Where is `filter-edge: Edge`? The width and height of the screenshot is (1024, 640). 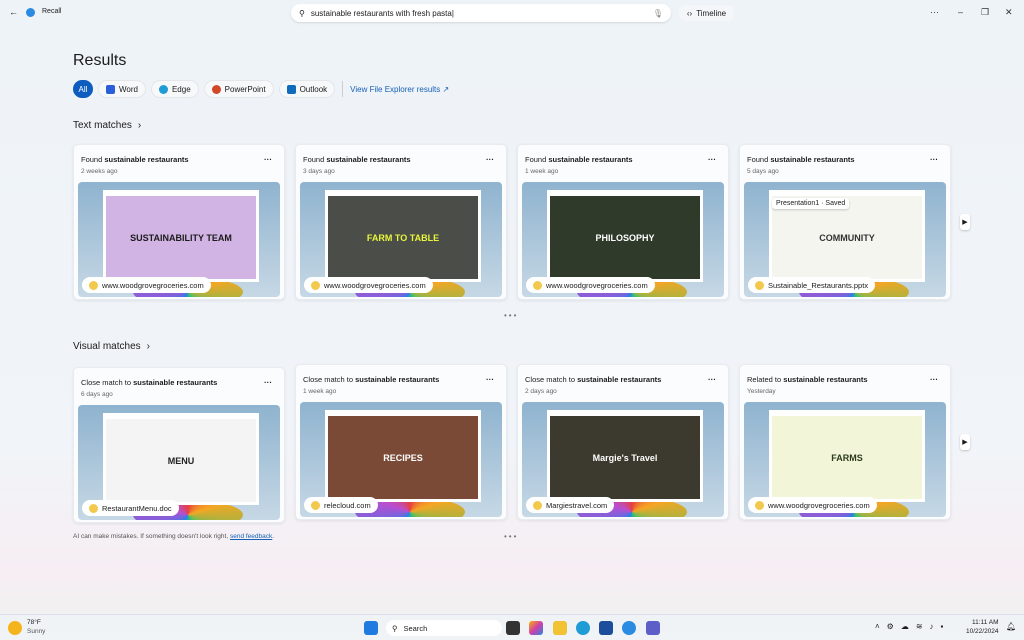 filter-edge: Edge is located at coordinates (174, 89).